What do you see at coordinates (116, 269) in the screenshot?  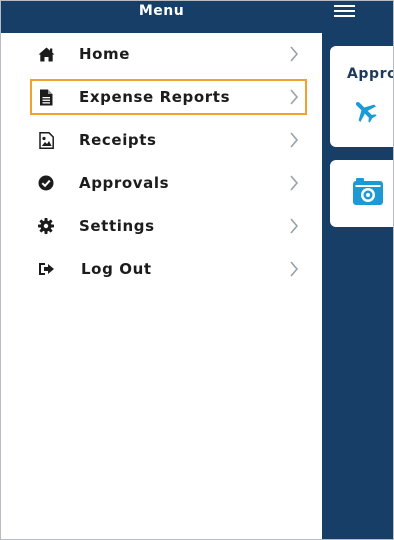 I see `menu-item-label: Log Out` at bounding box center [116, 269].